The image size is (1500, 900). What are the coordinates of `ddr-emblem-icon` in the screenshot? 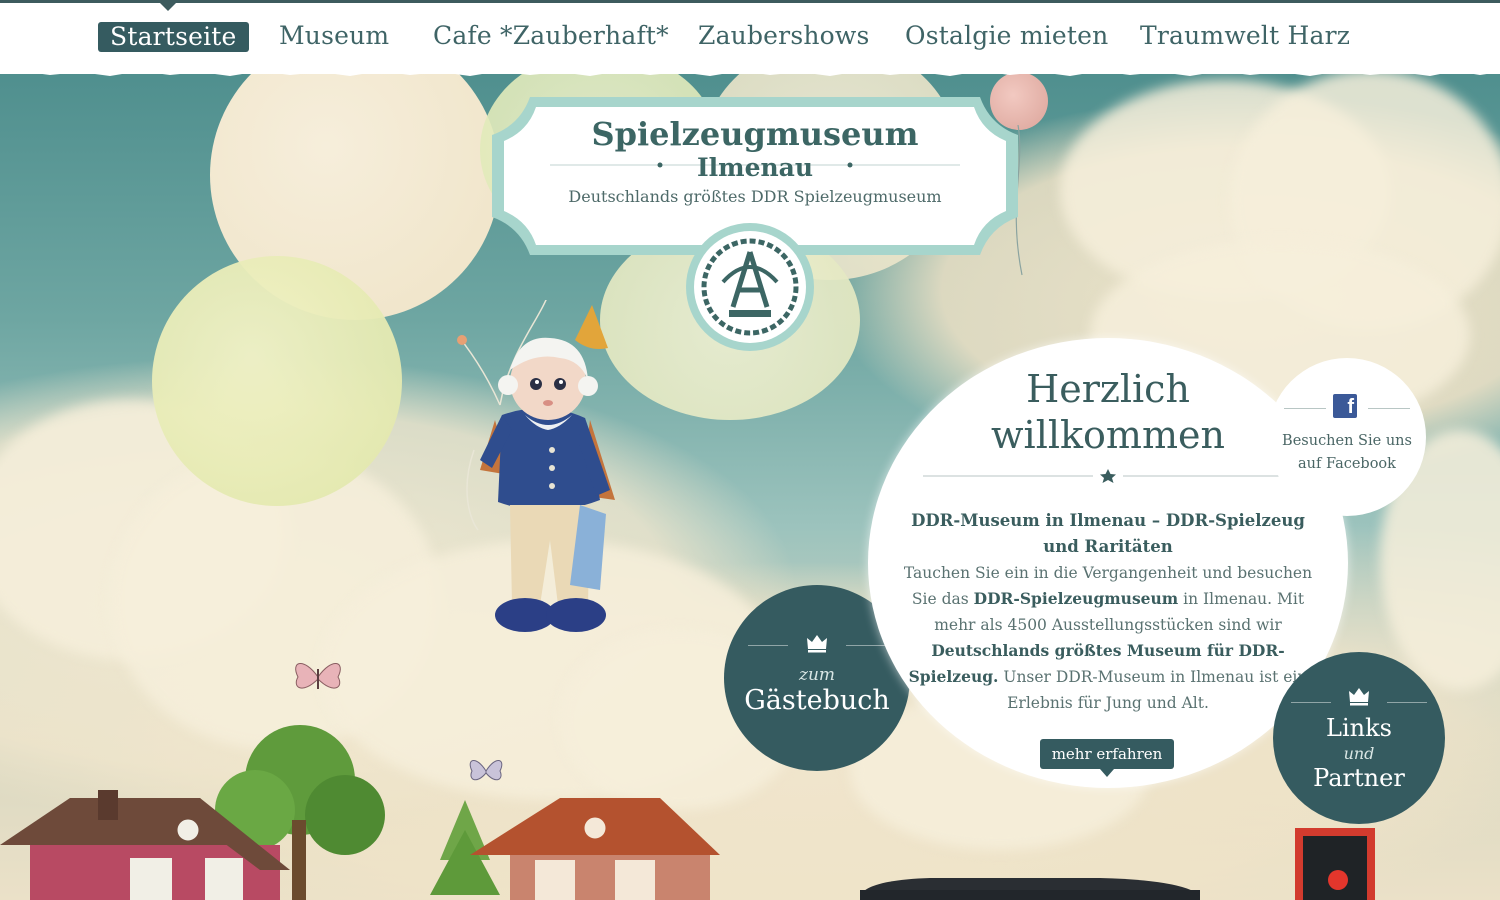 It's located at (750, 287).